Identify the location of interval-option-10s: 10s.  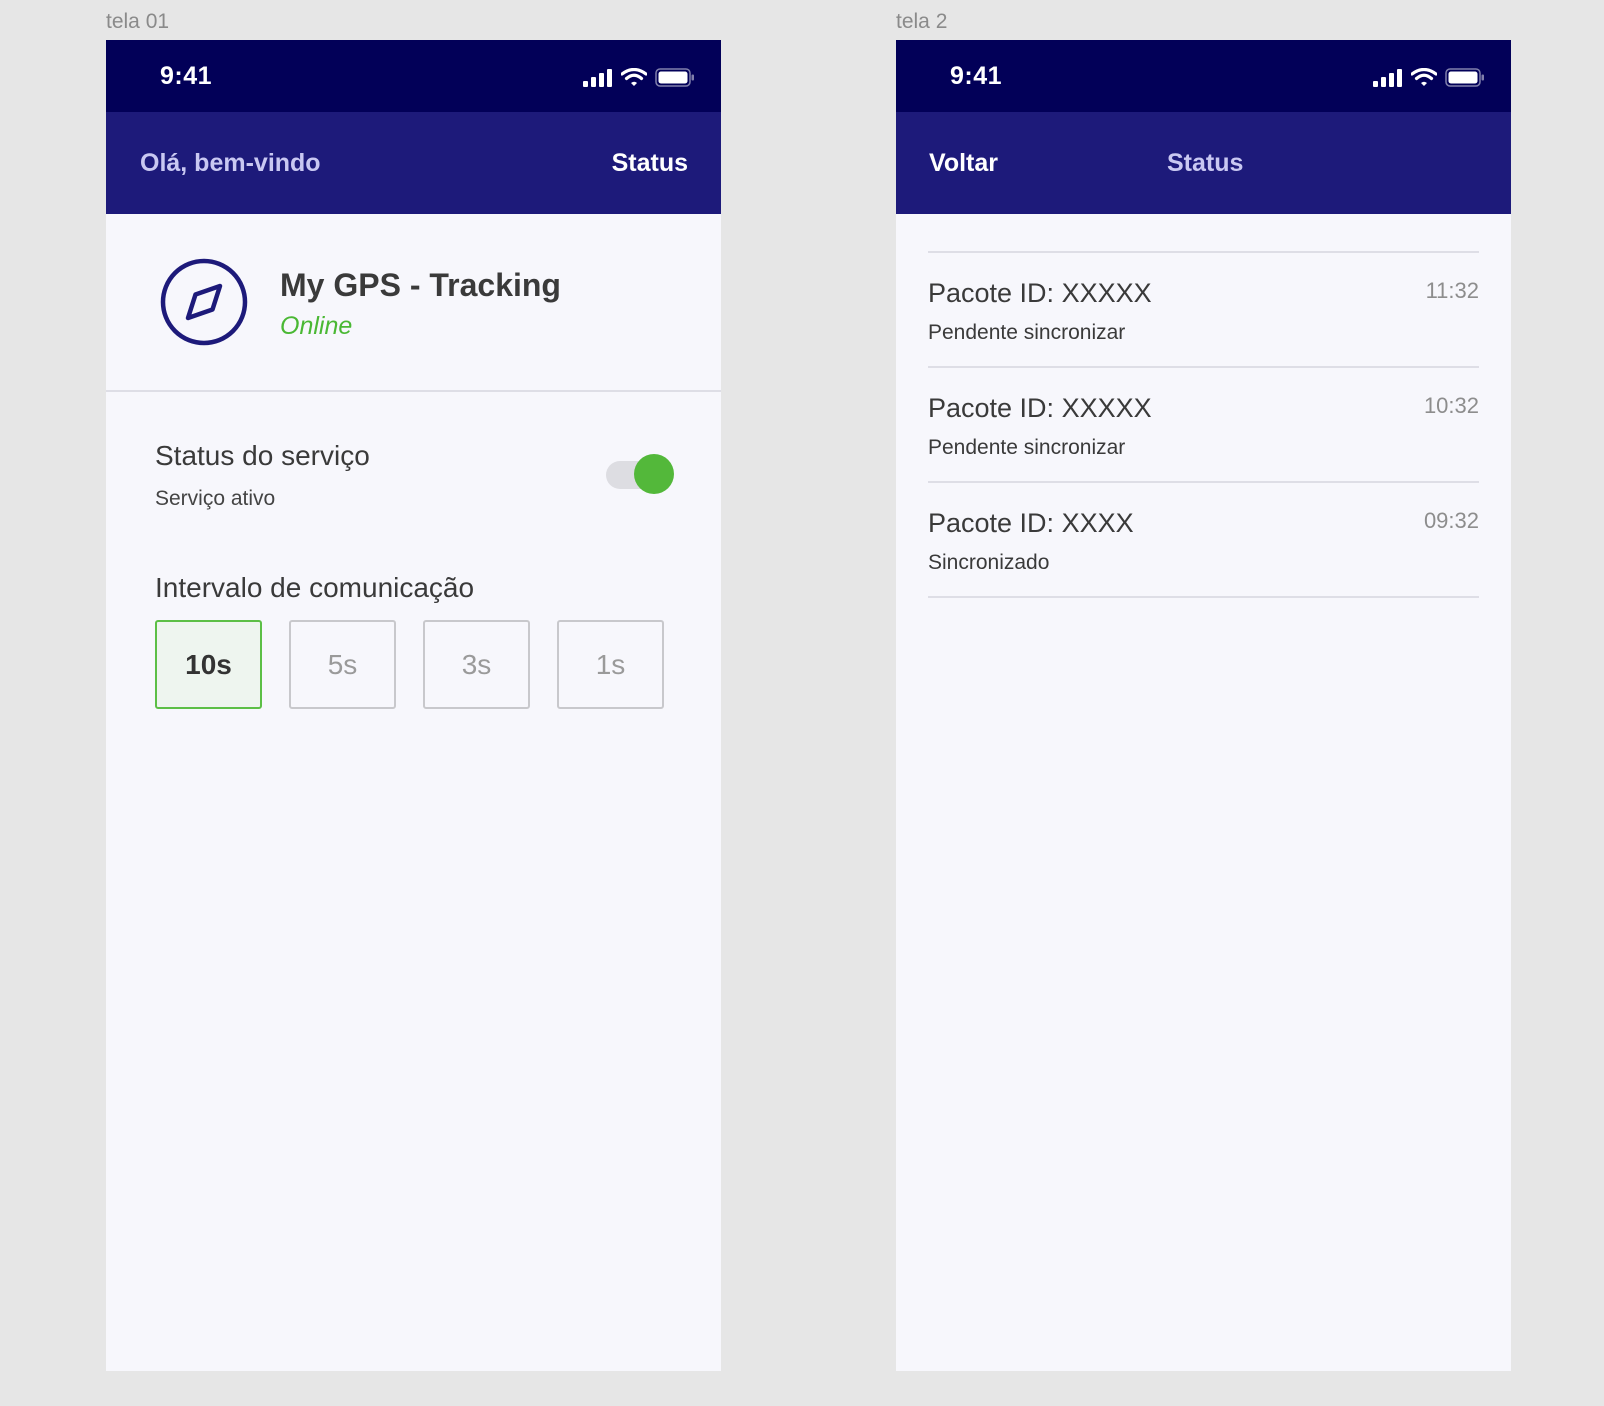
(208, 664).